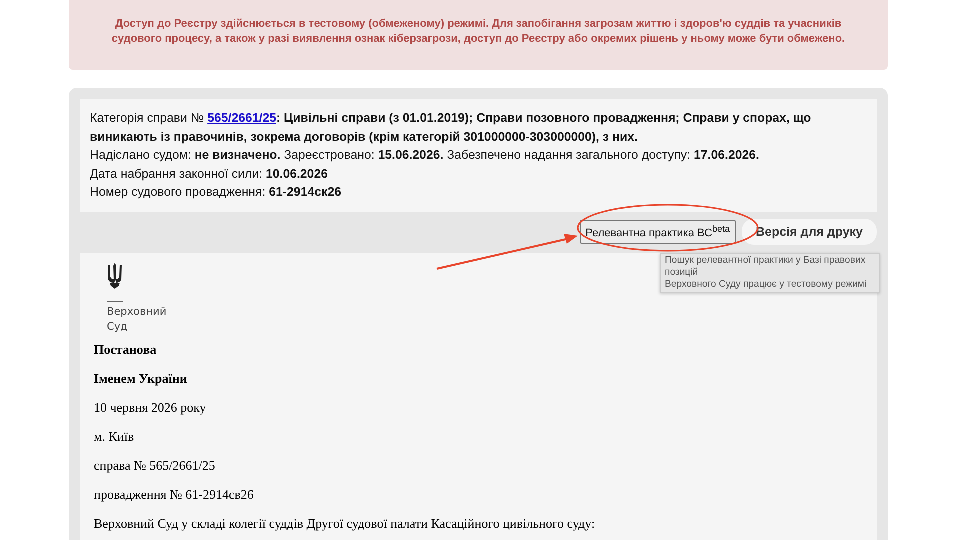 The width and height of the screenshot is (960, 540). What do you see at coordinates (345, 523) in the screenshot?
I see `document-paragraph: Верховний Суд у складі колегії суддів Другої судової палати Касаційного цивільного суду:` at bounding box center [345, 523].